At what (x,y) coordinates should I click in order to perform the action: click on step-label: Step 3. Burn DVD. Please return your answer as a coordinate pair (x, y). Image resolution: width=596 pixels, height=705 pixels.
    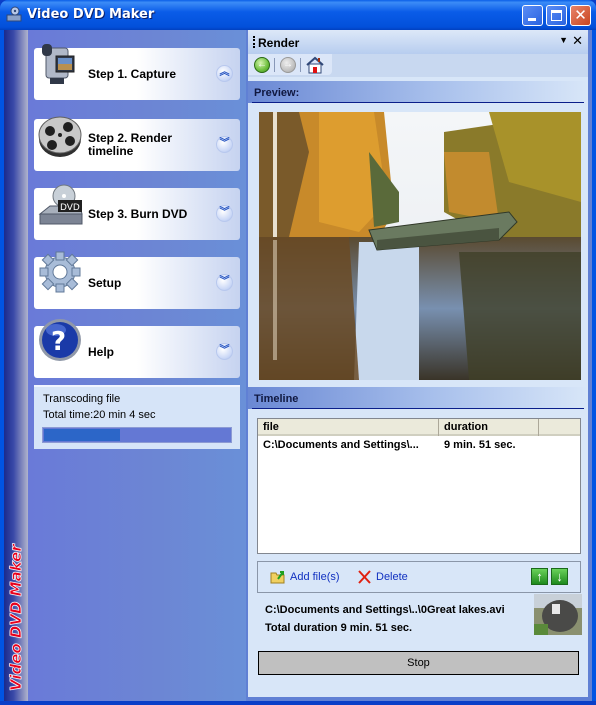
    Looking at the image, I should click on (138, 214).